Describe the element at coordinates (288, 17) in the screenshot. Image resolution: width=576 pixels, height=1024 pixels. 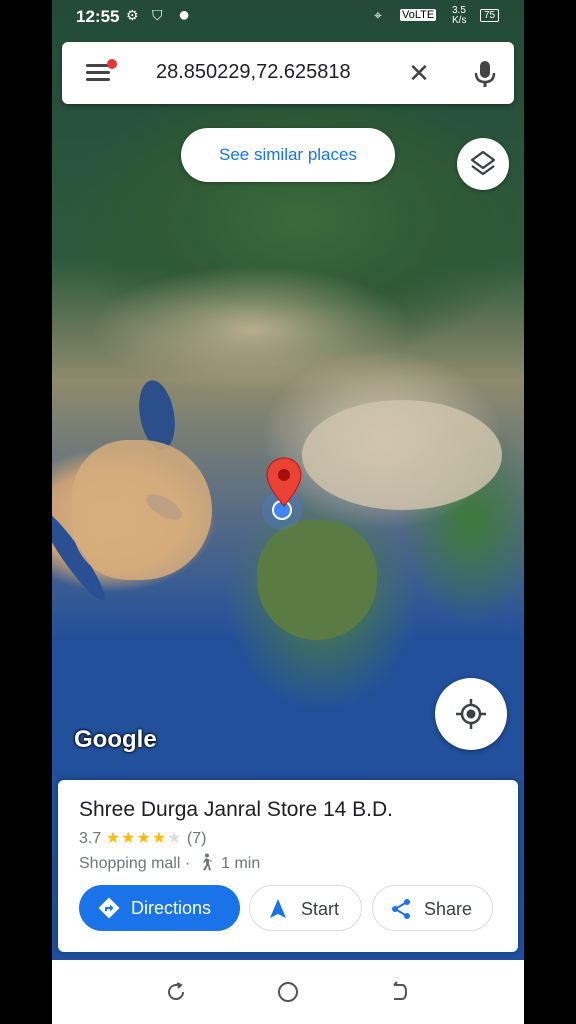
I see `status-bar: 12:55 ⚙ ⛉ ● ⌖ VoLTE 3.5 K/s 75` at that location.